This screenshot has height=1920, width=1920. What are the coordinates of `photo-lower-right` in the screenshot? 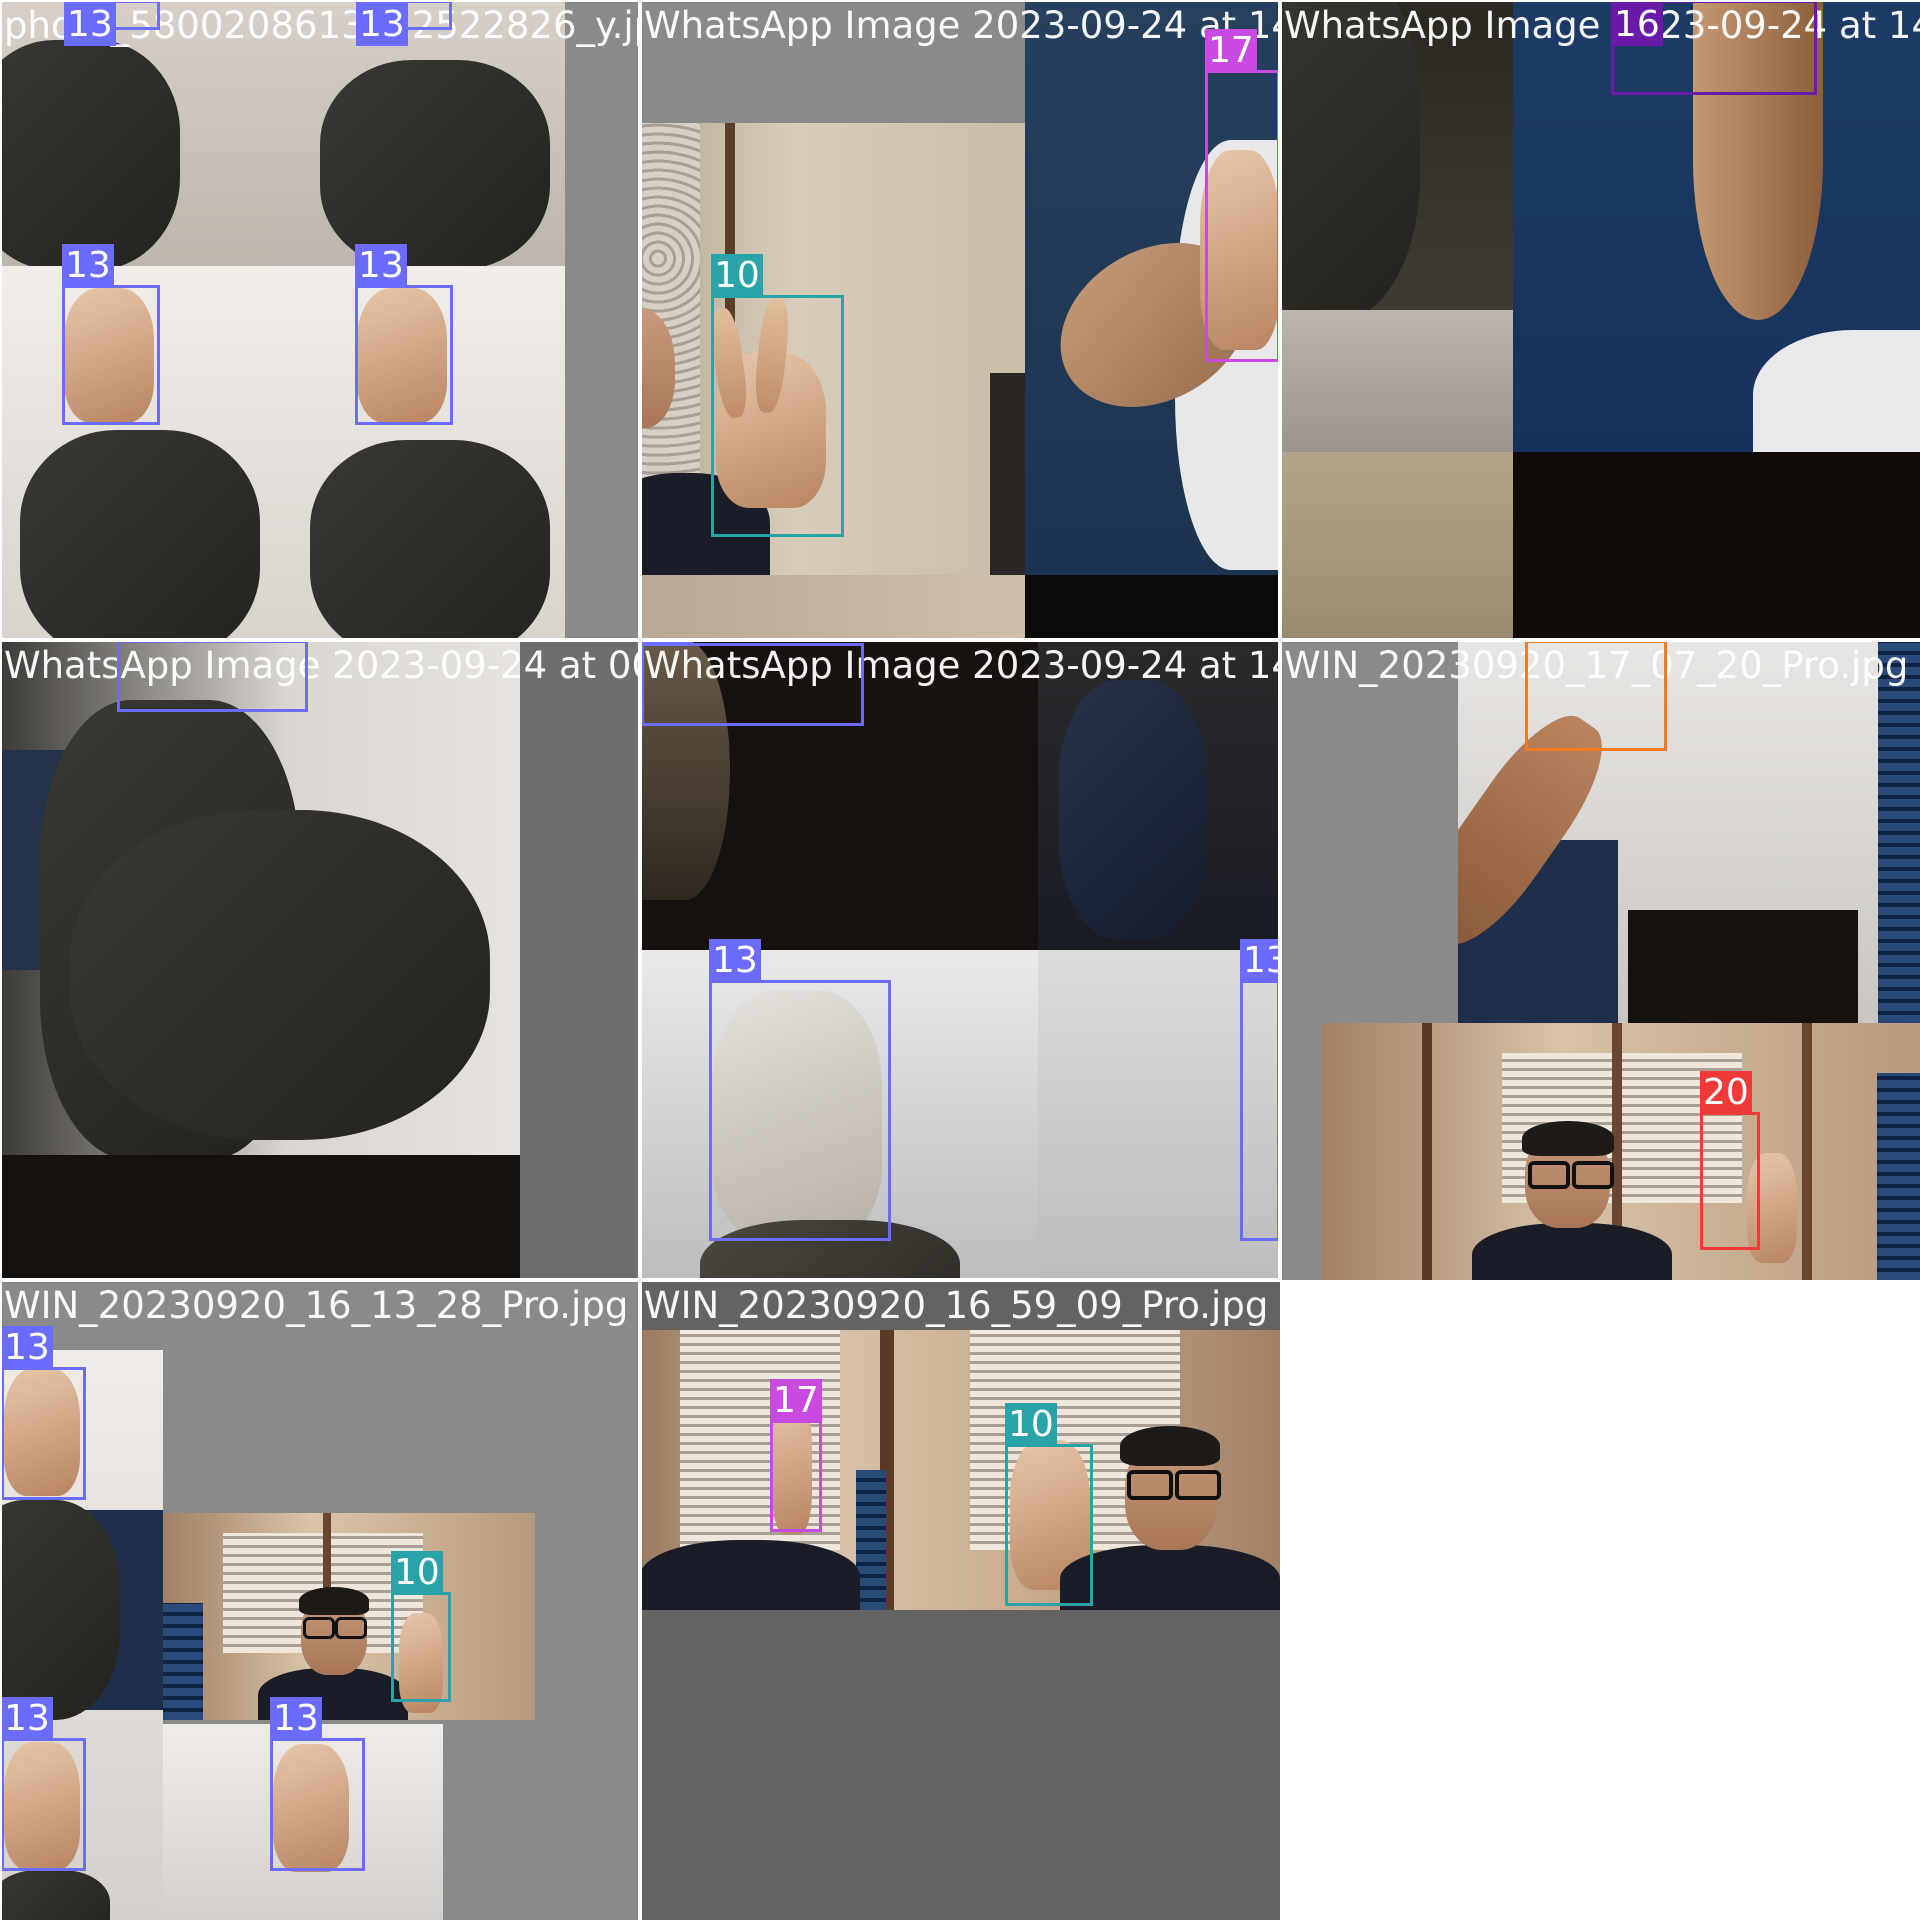 It's located at (1716, 546).